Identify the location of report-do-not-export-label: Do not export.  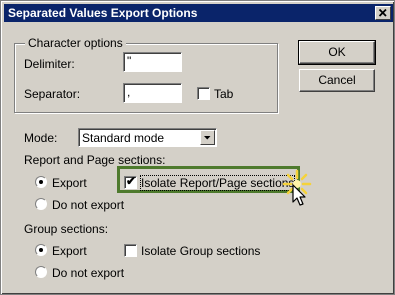
(88, 205).